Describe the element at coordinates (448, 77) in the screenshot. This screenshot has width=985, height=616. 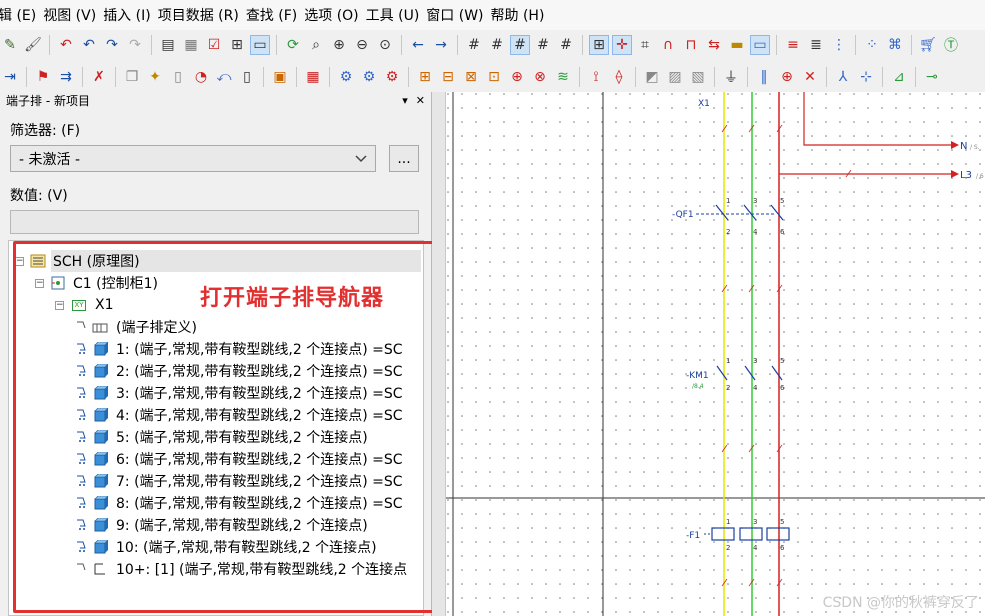
I see `terminal-b-icon: ⊟` at that location.